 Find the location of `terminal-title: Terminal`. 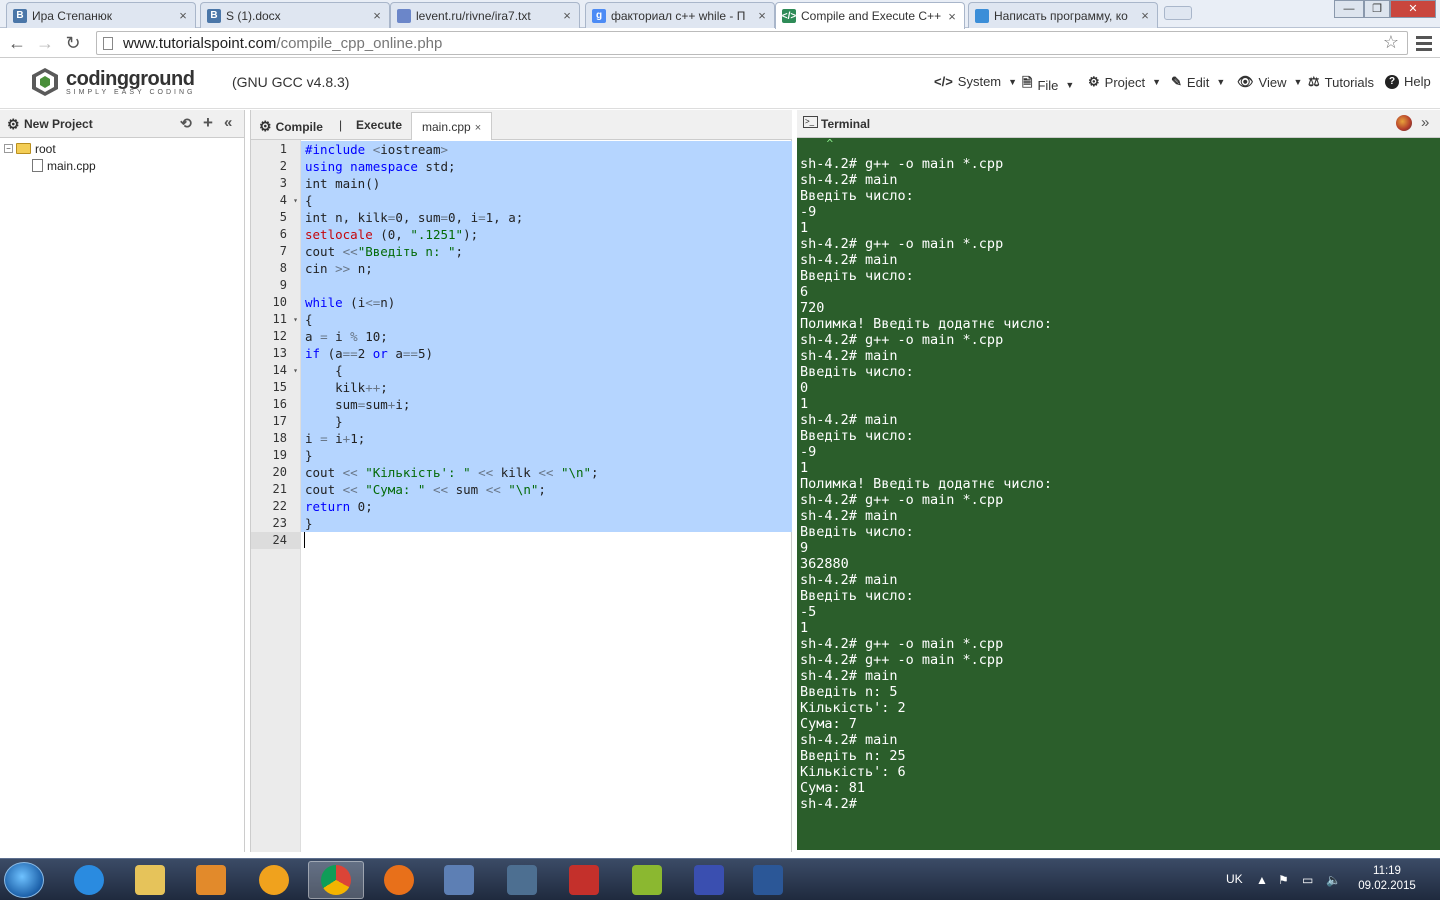

terminal-title: Terminal is located at coordinates (846, 124).